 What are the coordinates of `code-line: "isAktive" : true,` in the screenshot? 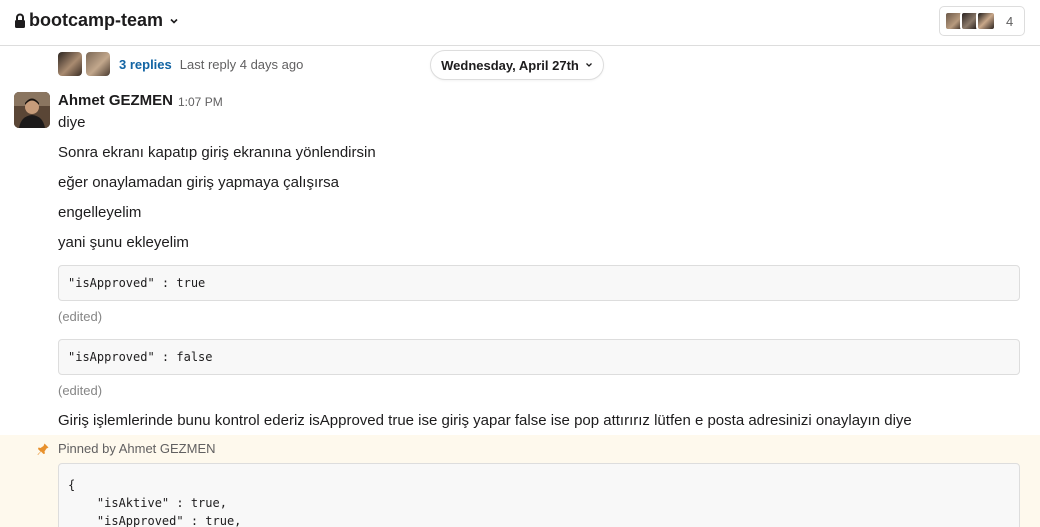 It's located at (147, 503).